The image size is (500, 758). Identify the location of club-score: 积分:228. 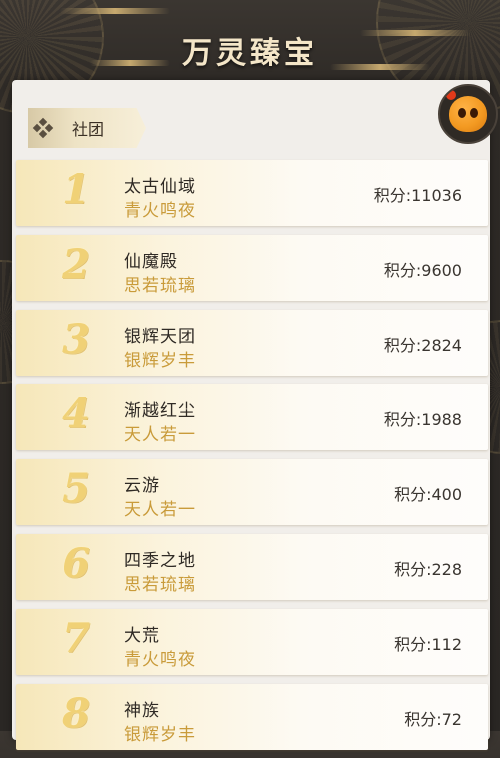
(428, 569).